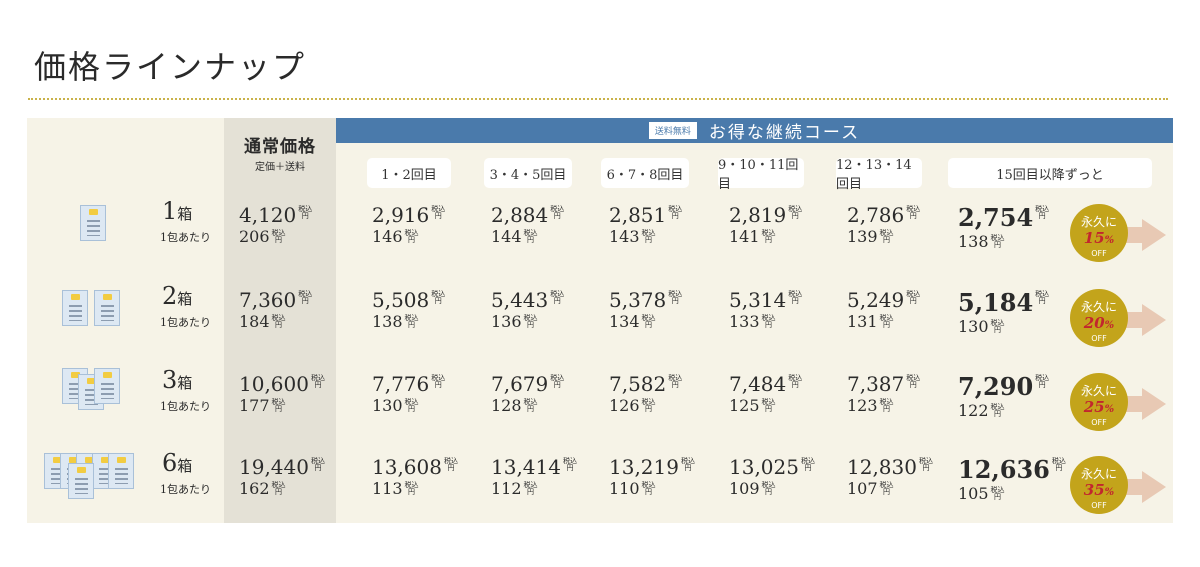  Describe the element at coordinates (758, 300) in the screenshot. I see `total-price: 5,314` at that location.